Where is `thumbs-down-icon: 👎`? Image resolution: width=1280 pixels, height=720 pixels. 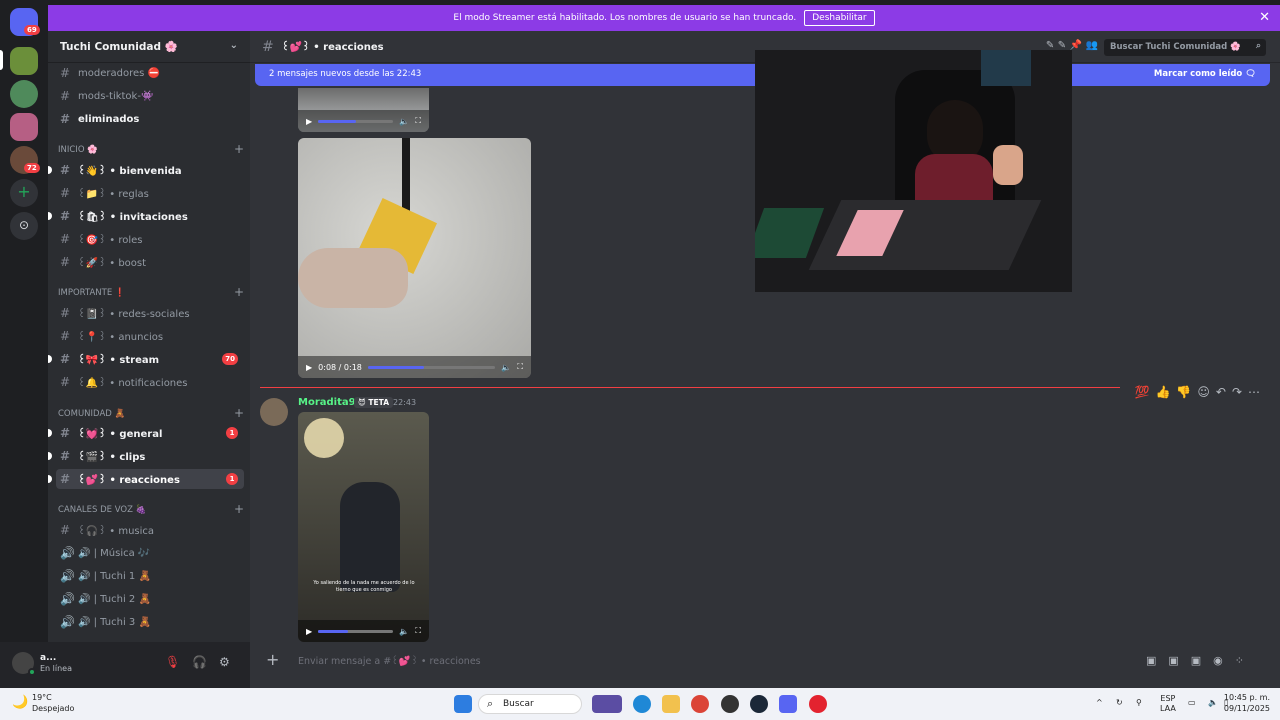
thumbs-down-icon: 👎 is located at coordinates (1183, 392).